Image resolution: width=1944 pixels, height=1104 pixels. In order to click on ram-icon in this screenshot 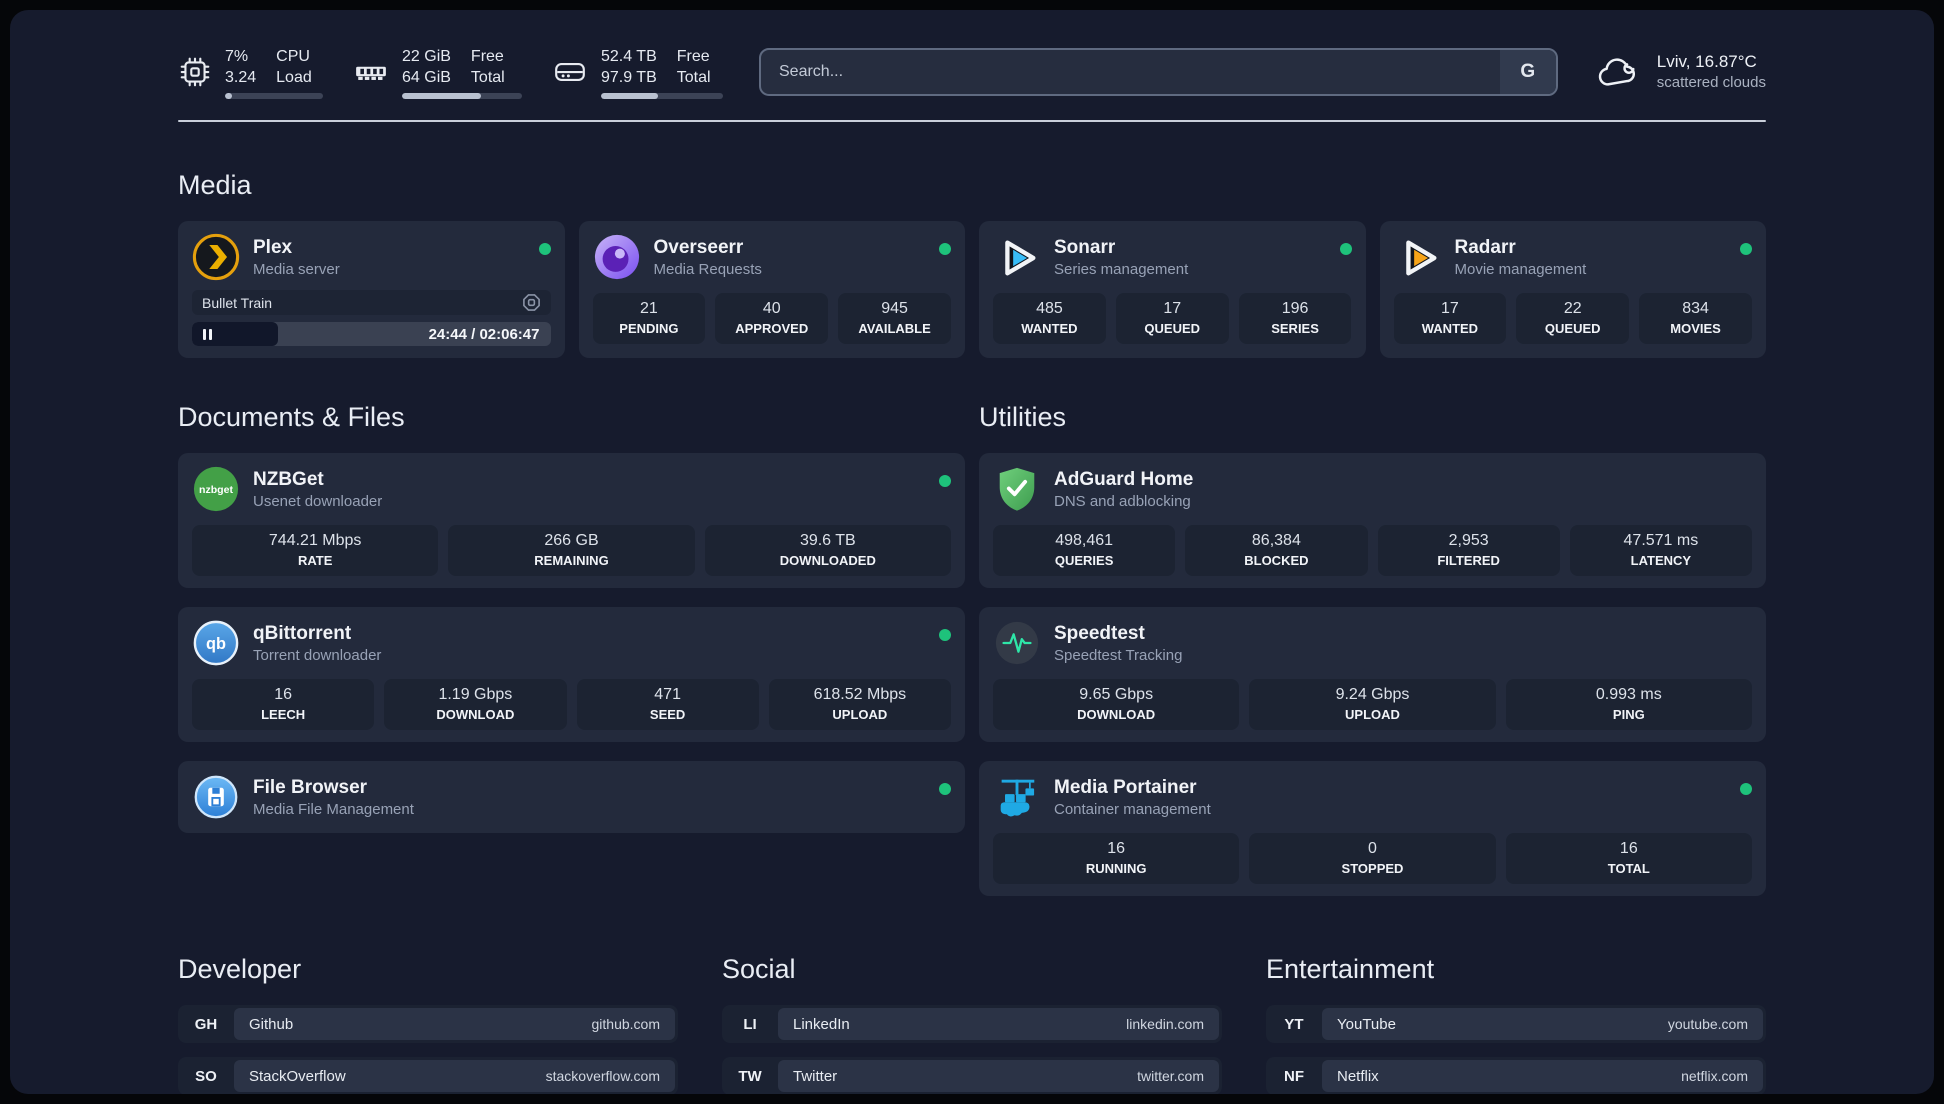, I will do `click(371, 72)`.